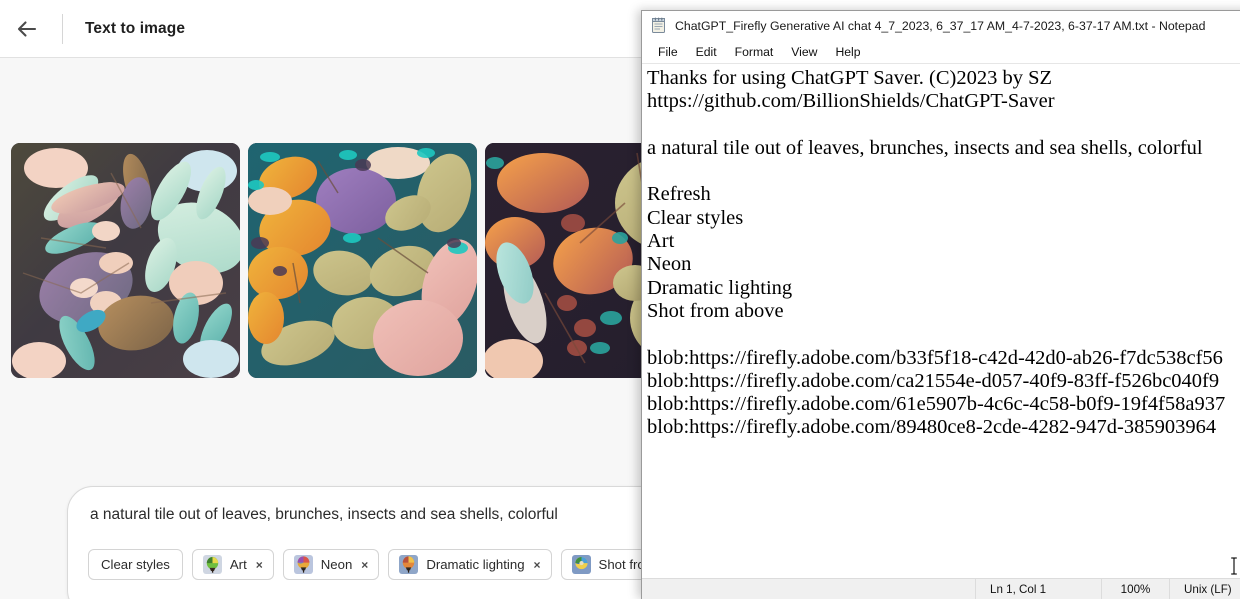 The height and width of the screenshot is (599, 1240). Describe the element at coordinates (941, 51) in the screenshot. I see `notepad-menu-bar: File Edit Format View Help` at that location.